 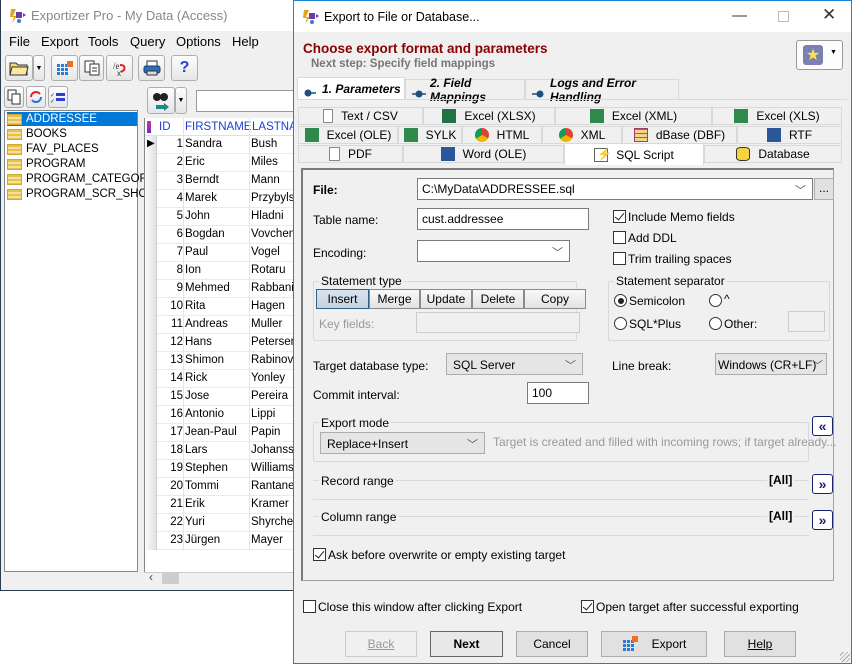 I want to click on find-button, so click(x=161, y=100).